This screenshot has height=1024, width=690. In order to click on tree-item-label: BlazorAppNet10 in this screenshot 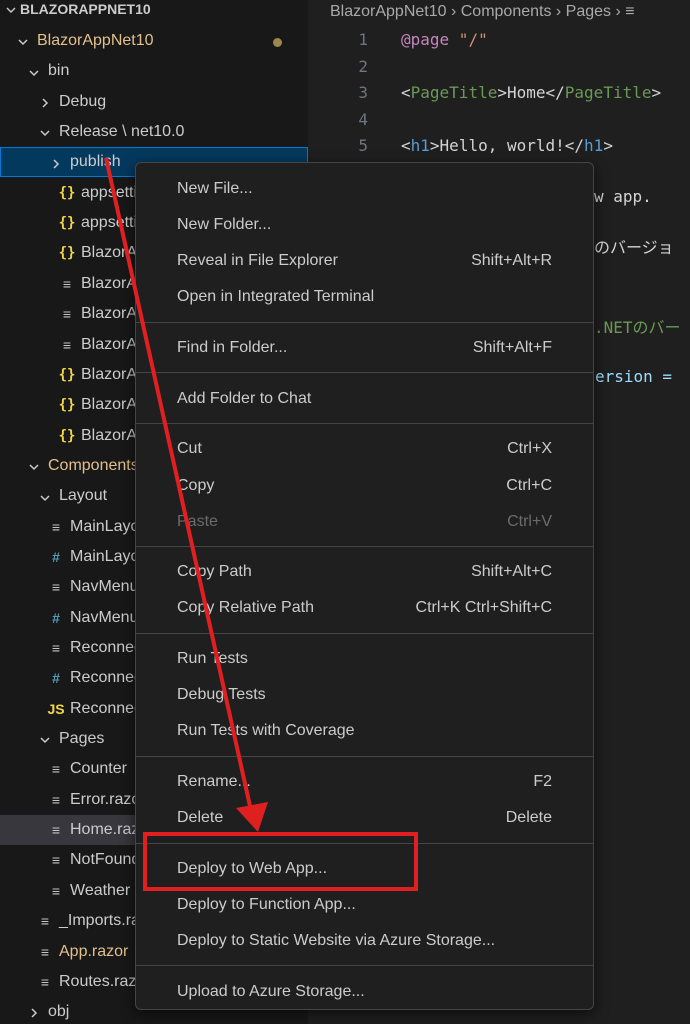, I will do `click(95, 40)`.